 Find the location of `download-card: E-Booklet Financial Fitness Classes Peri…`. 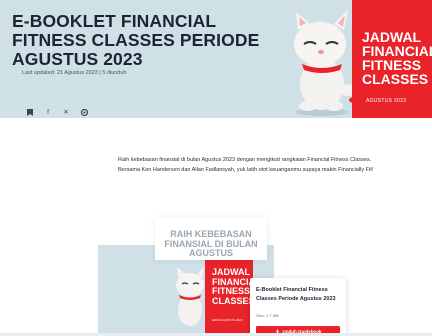

download-card: E-Booklet Financial Fitness Classes Peri… is located at coordinates (298, 307).